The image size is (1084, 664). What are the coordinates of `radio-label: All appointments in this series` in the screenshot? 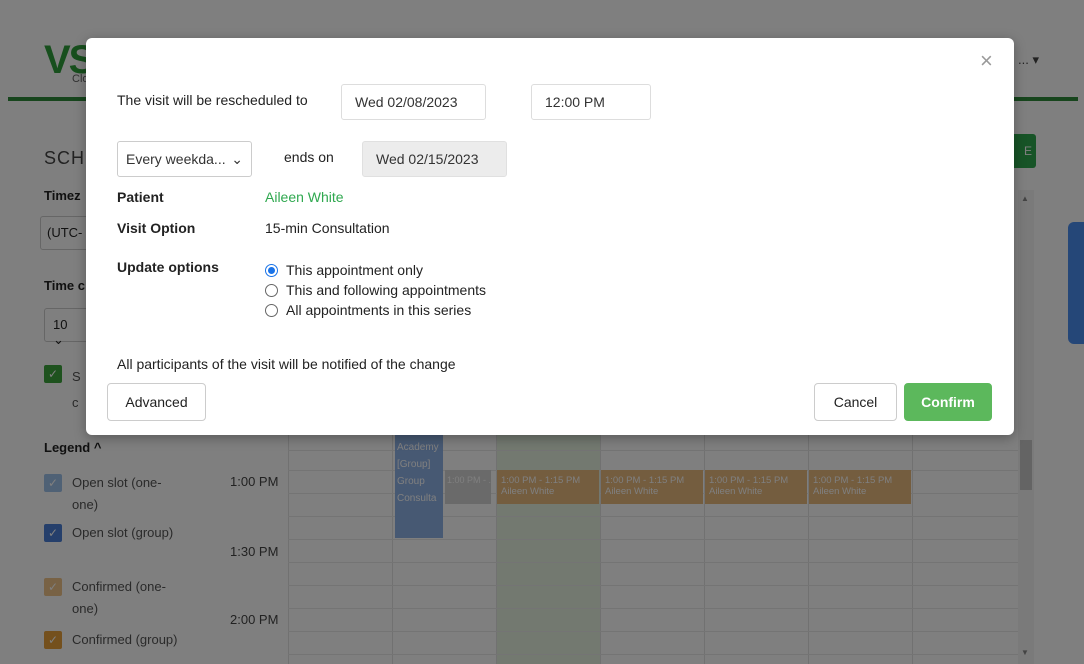 It's located at (379, 310).